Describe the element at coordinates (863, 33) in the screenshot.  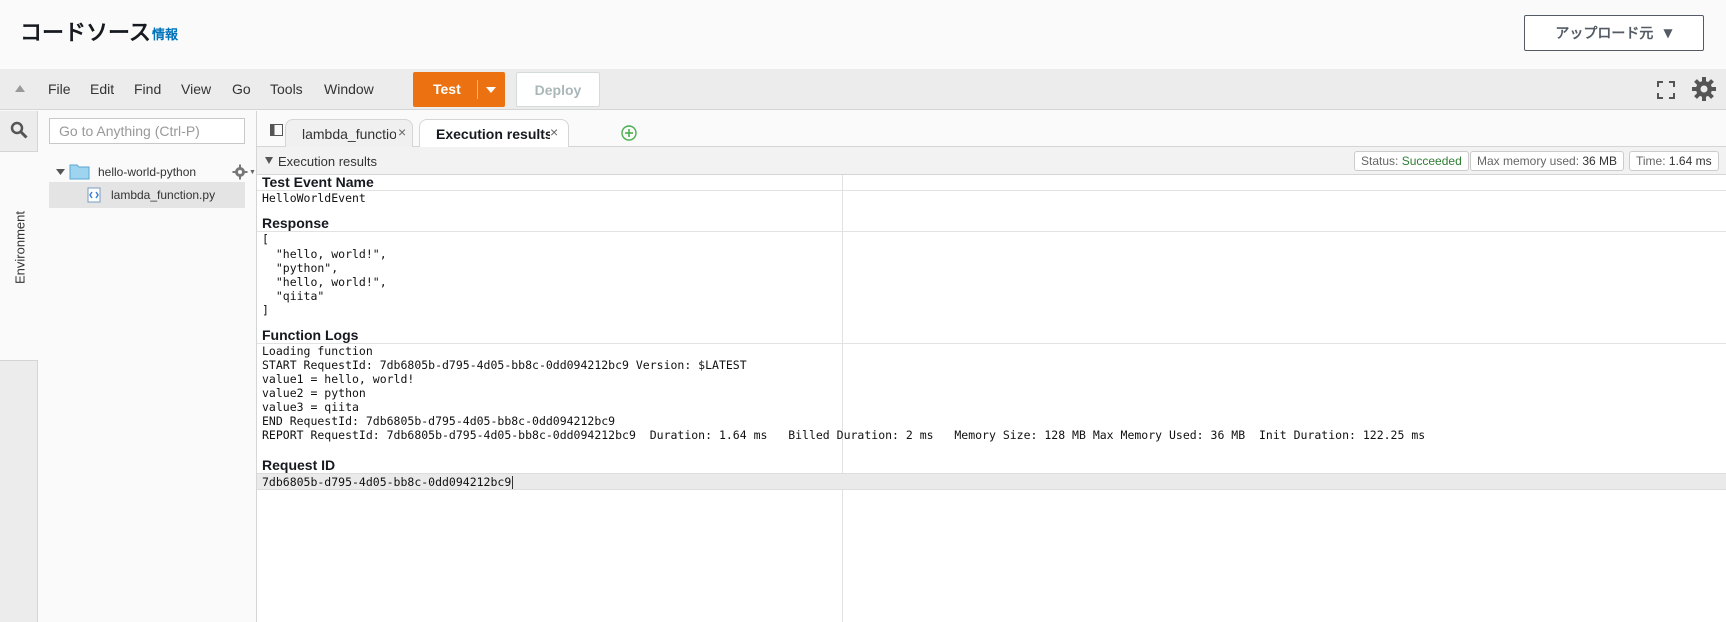
I see `page-header: コードソース 情報 アップロード元 ▼` at that location.